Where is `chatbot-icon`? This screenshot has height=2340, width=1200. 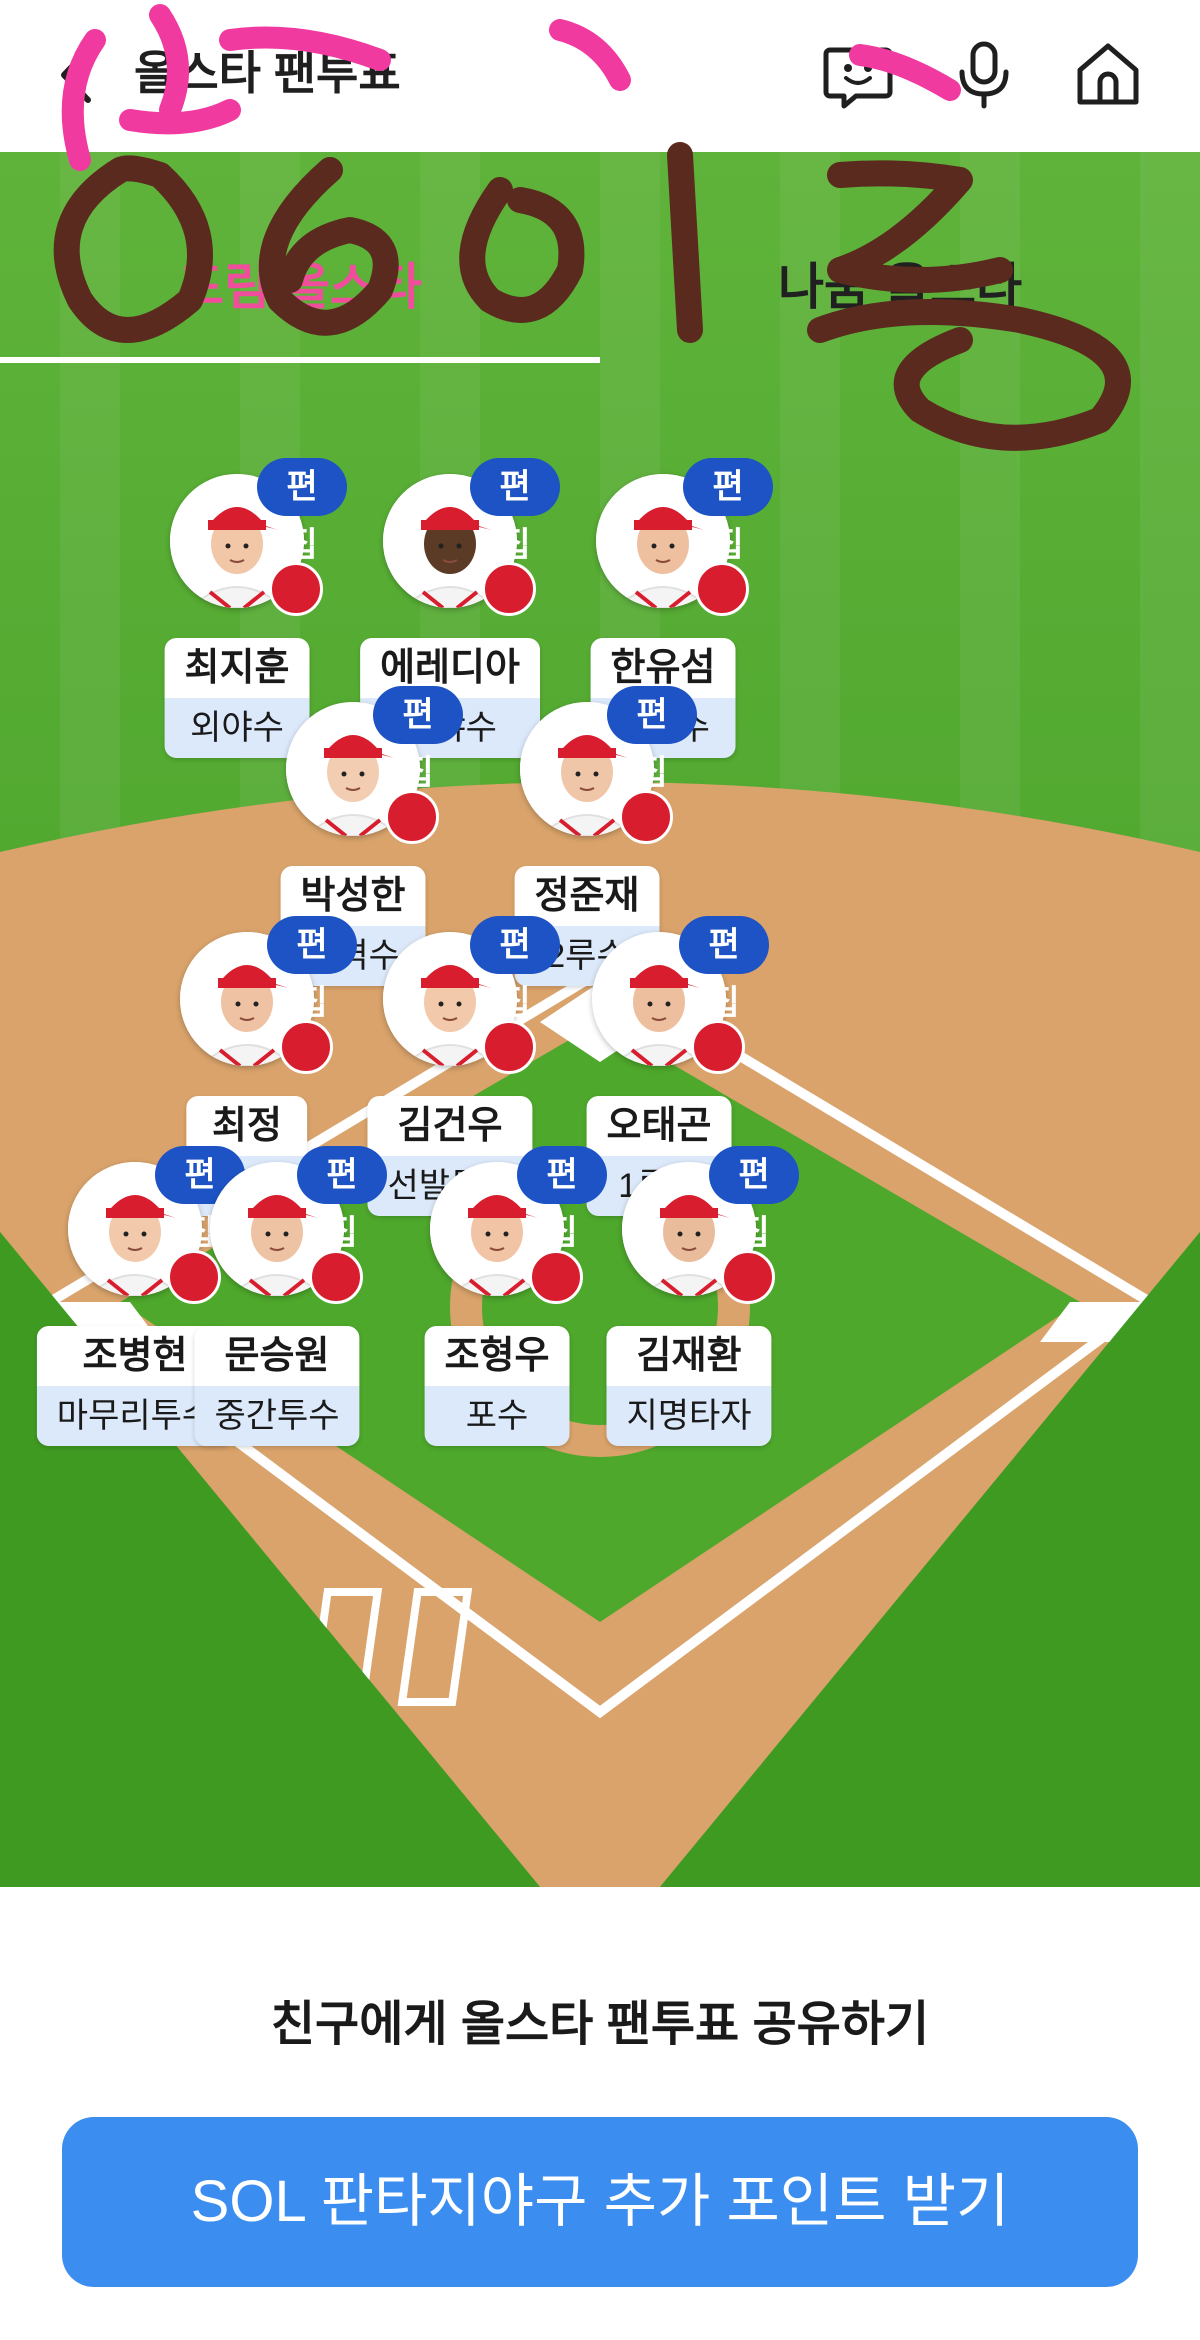 chatbot-icon is located at coordinates (858, 74).